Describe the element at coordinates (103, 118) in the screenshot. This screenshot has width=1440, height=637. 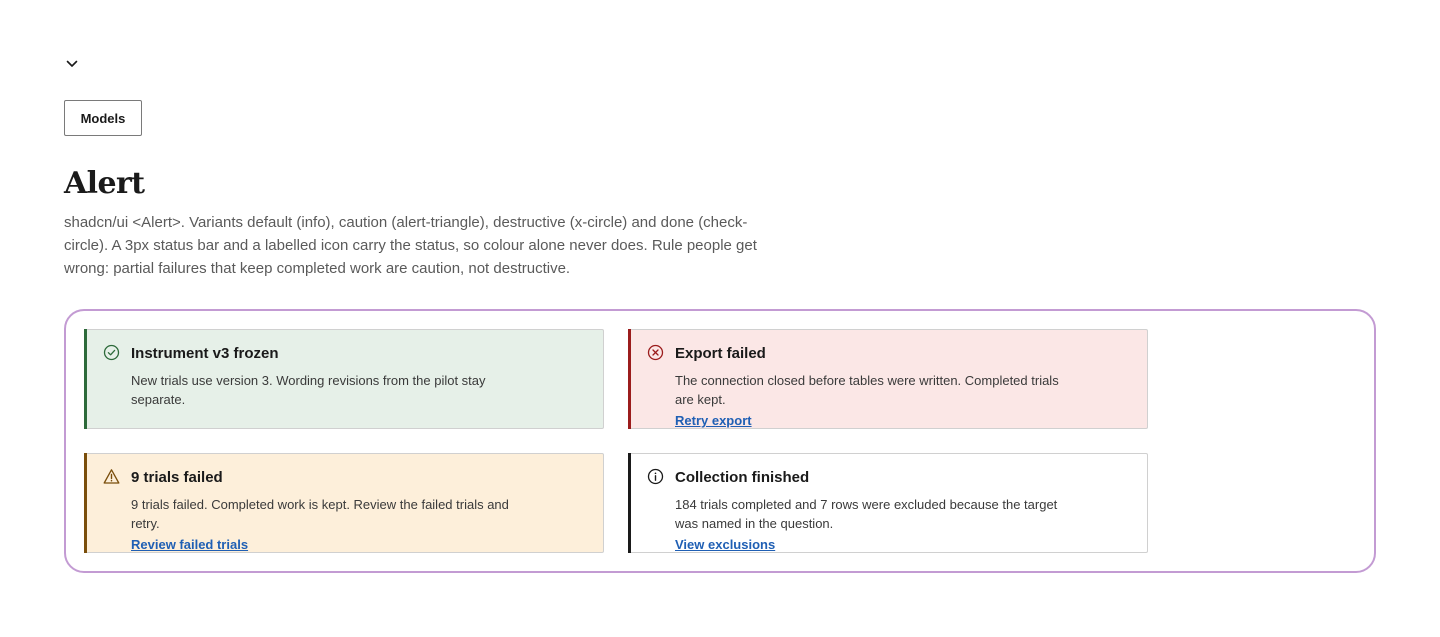
I see `models-button: Models` at that location.